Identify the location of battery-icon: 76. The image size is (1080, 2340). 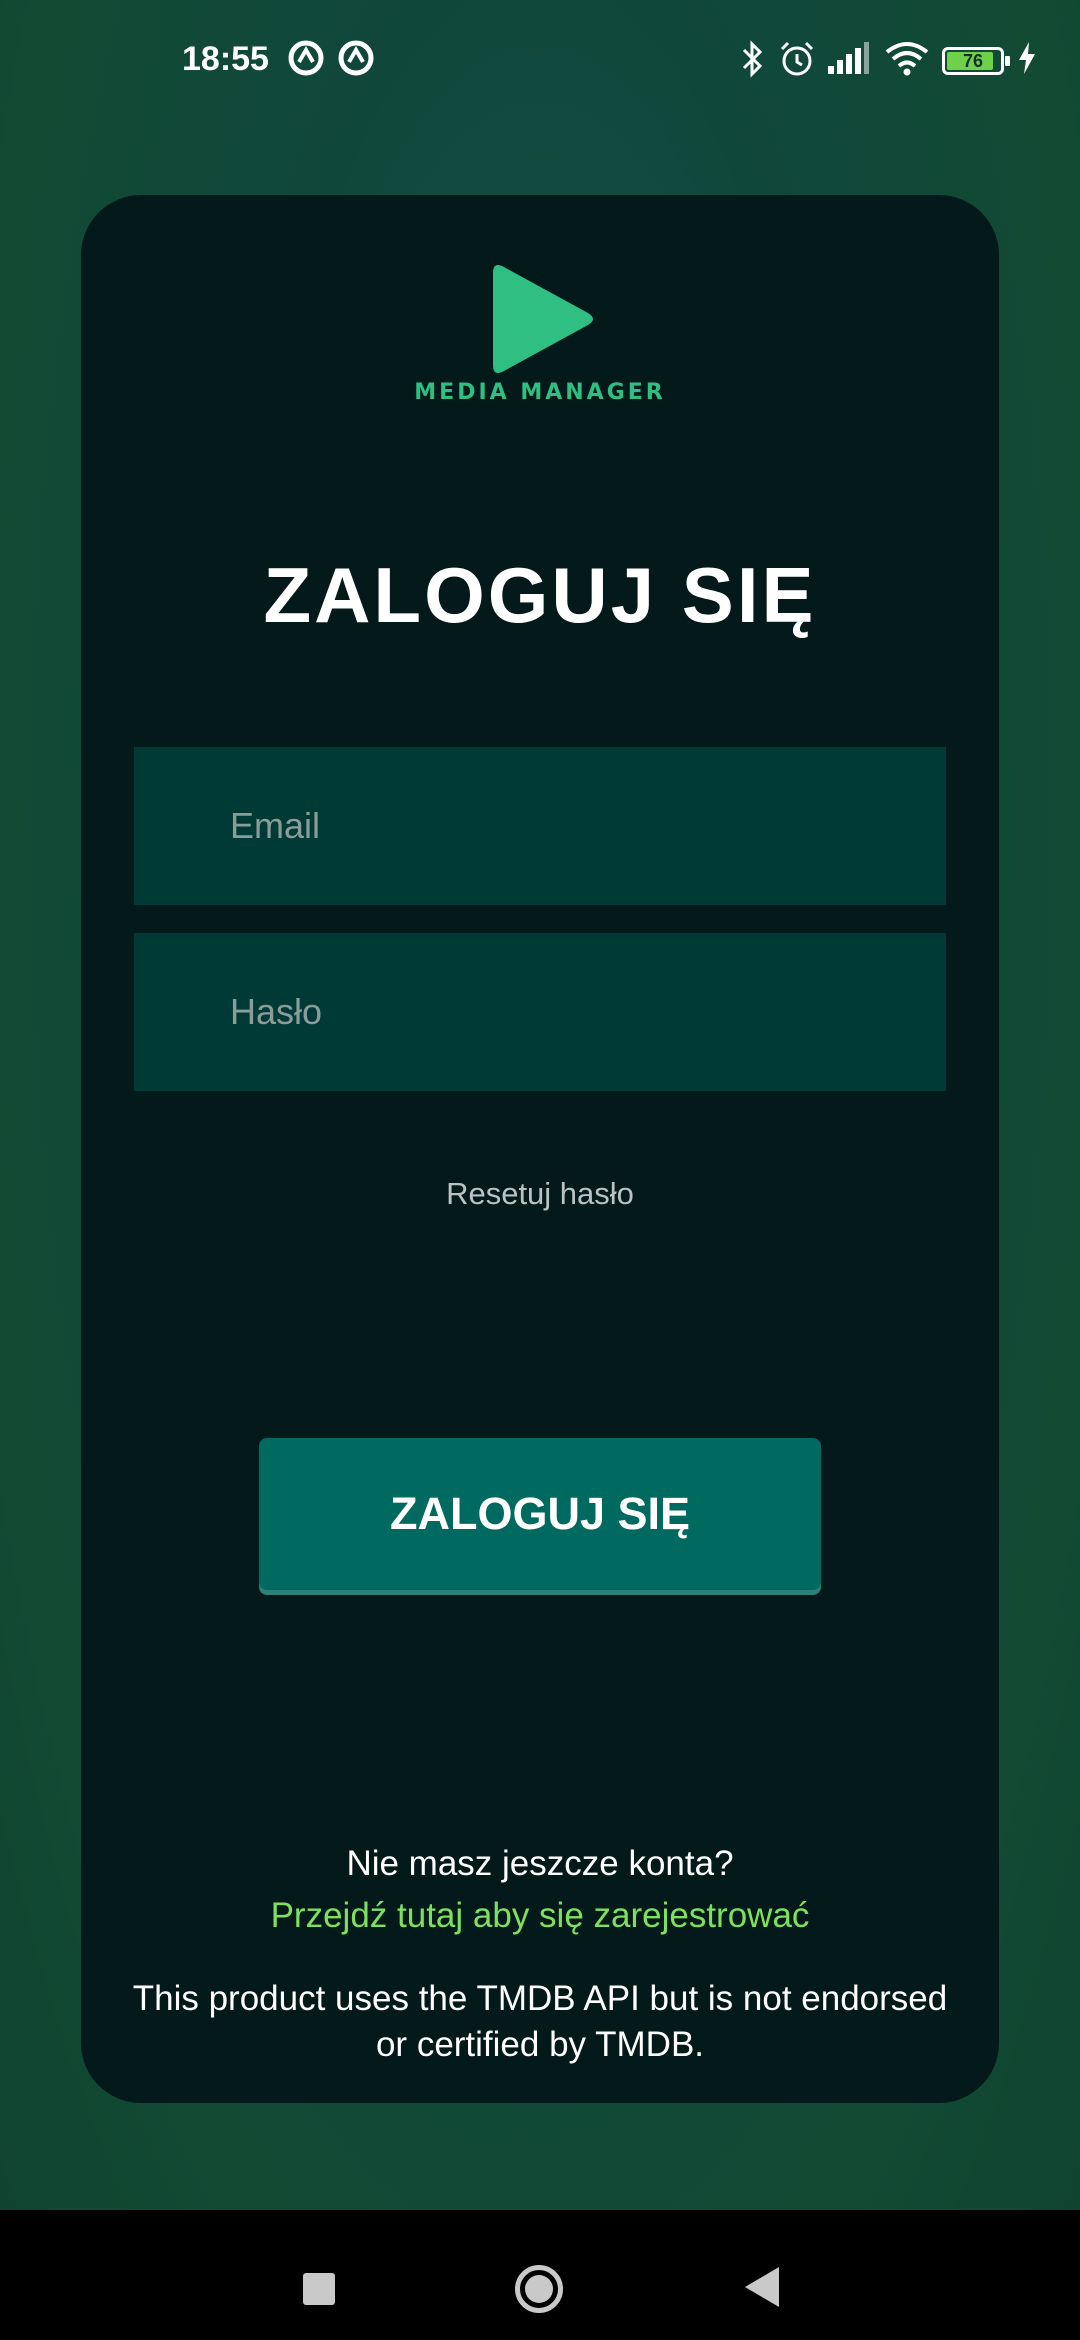
(976, 61).